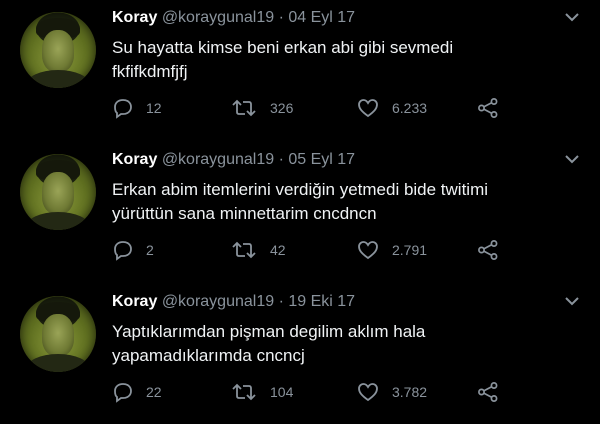  I want to click on reply-button: 12, so click(137, 108).